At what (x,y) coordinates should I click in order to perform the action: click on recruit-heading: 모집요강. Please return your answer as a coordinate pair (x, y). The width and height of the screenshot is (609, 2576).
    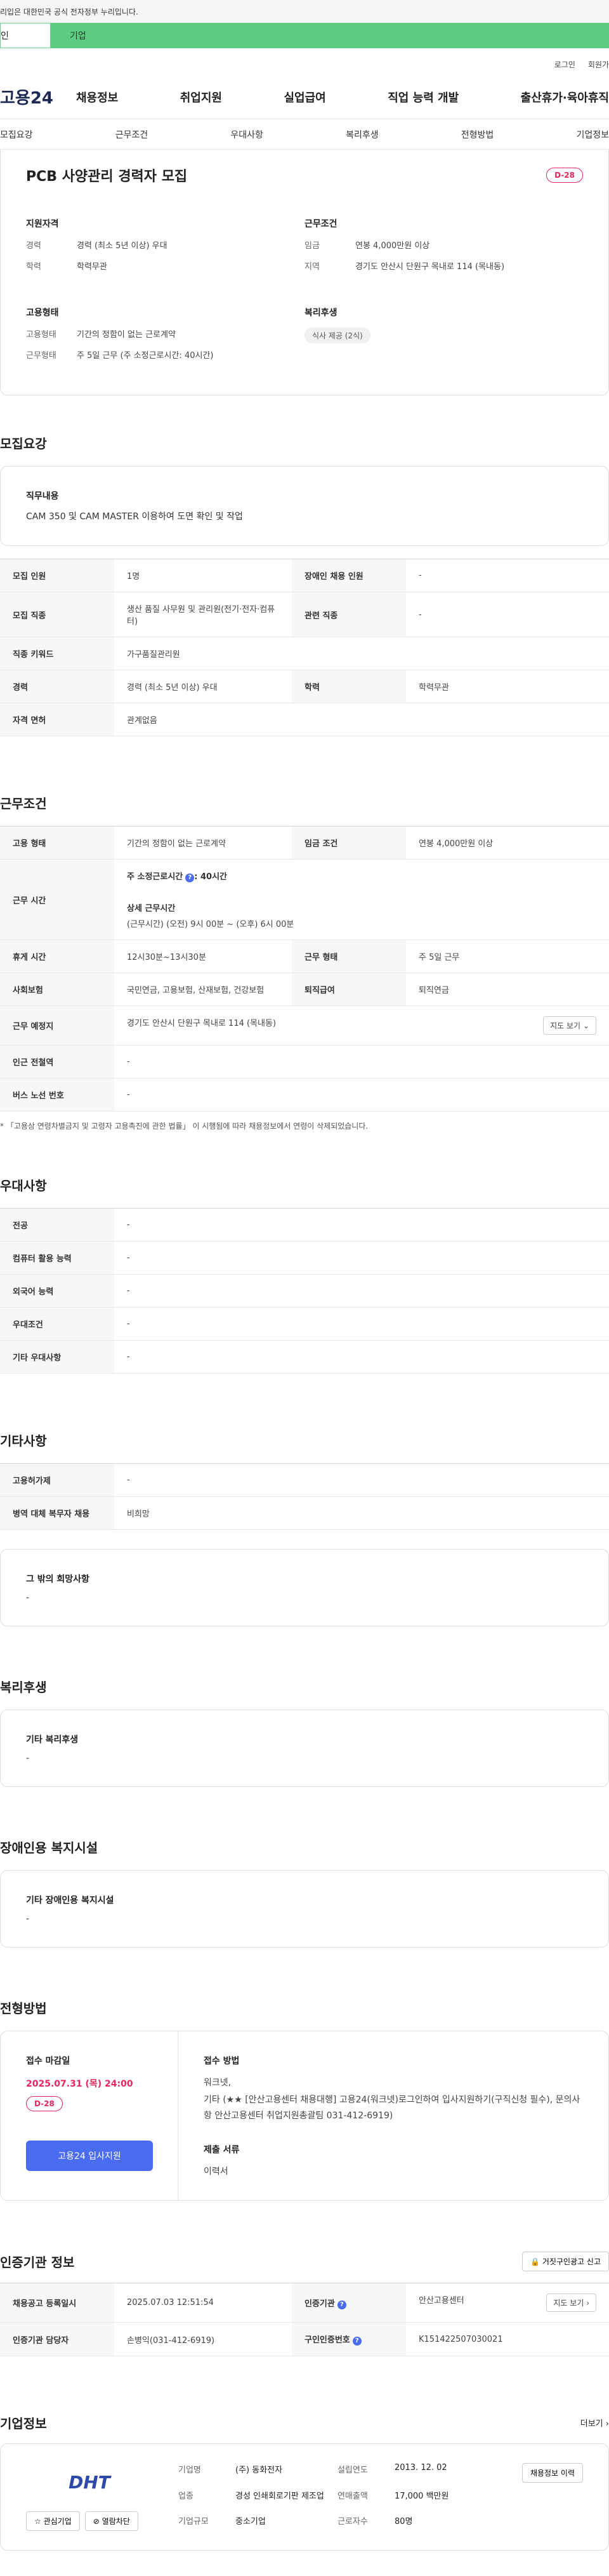
    Looking at the image, I should click on (23, 443).